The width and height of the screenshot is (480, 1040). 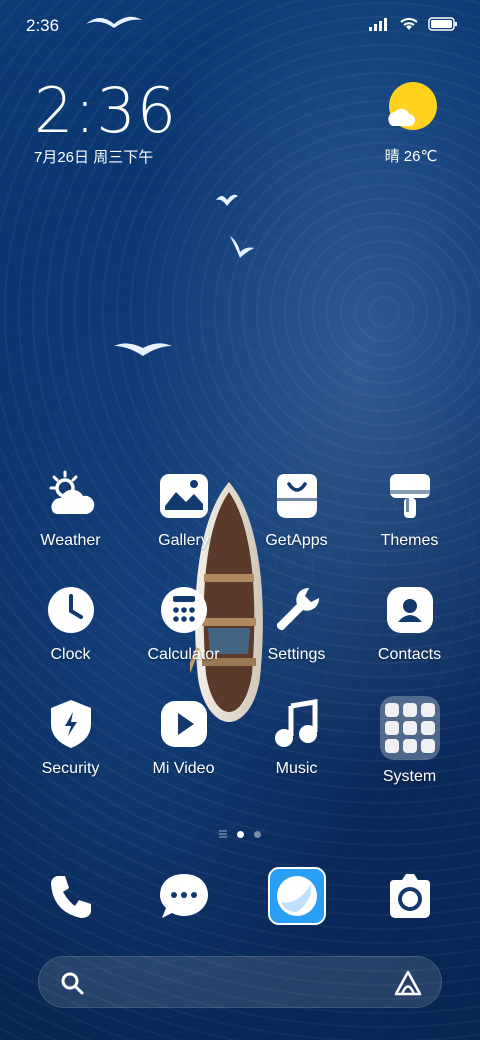 I want to click on search-bar, so click(x=240, y=982).